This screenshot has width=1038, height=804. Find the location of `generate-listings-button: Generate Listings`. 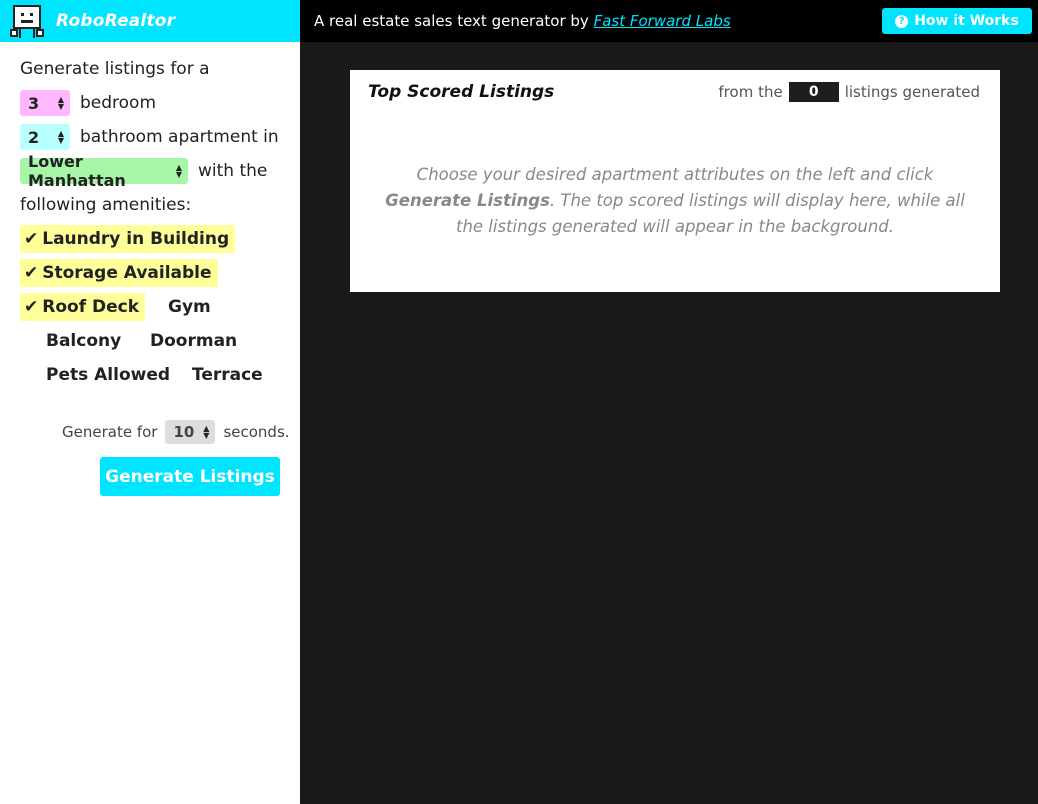

generate-listings-button: Generate Listings is located at coordinates (190, 476).